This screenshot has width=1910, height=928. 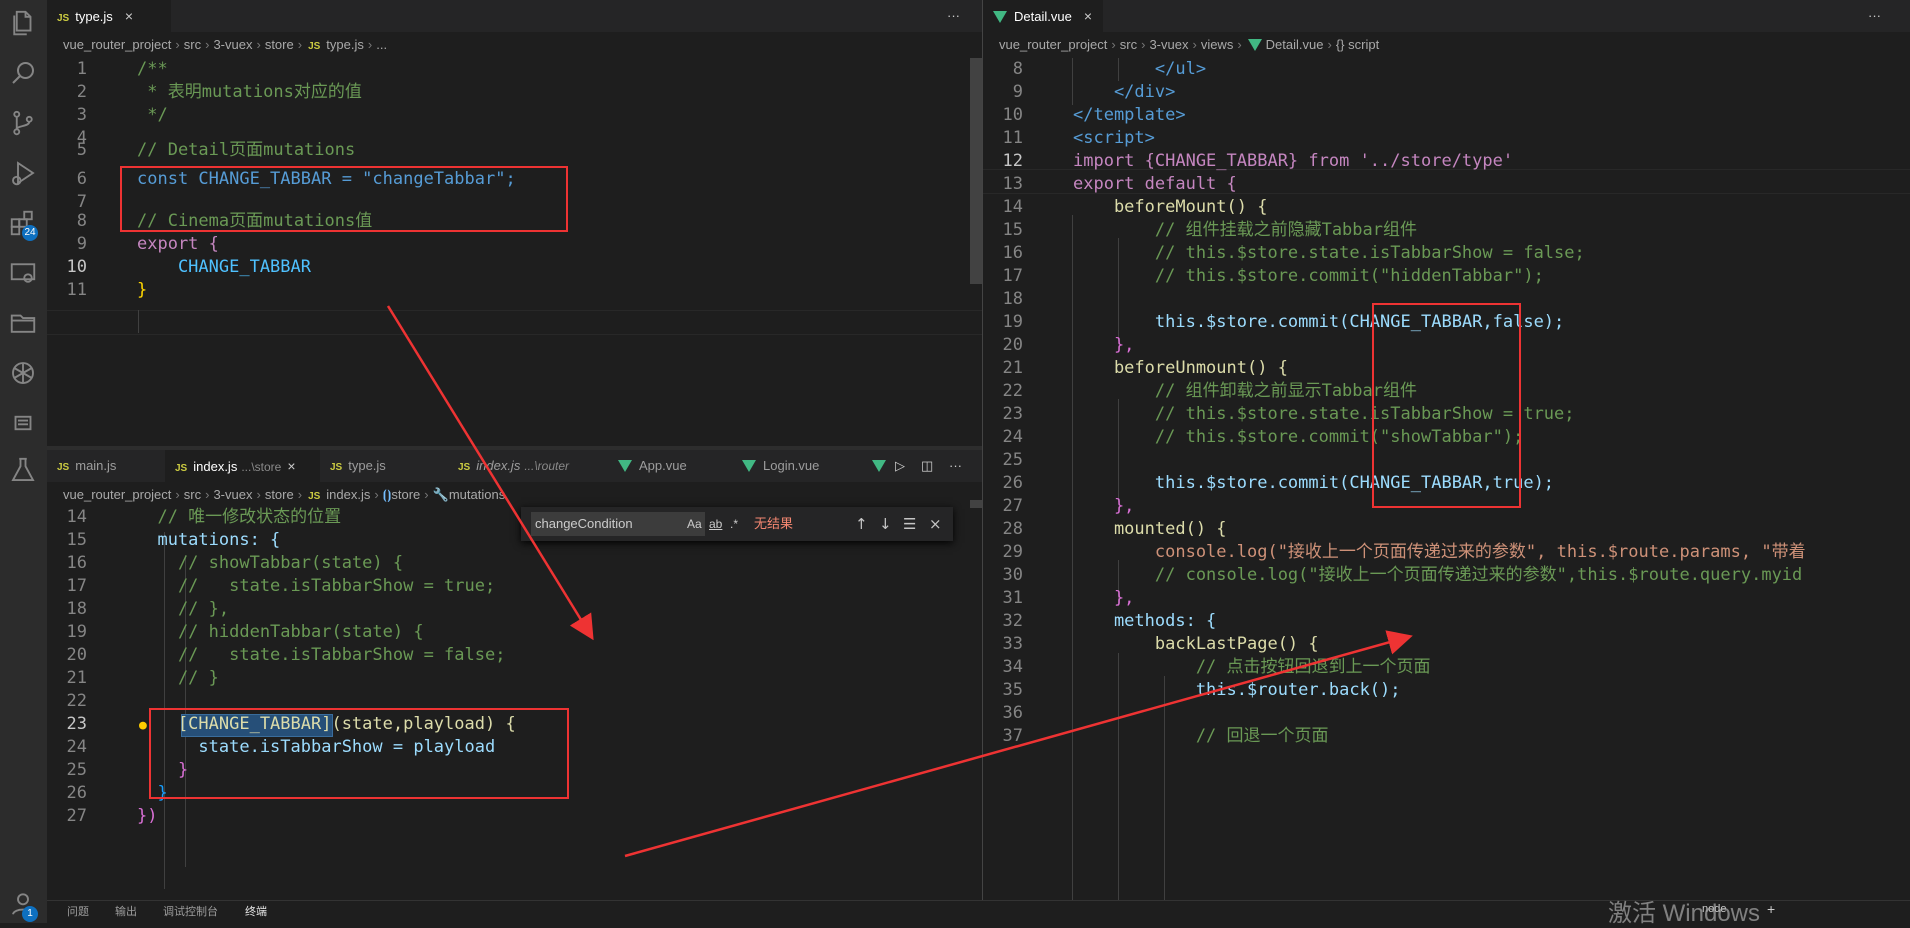 What do you see at coordinates (1771, 909) in the screenshot?
I see `new-terminal-button: +` at bounding box center [1771, 909].